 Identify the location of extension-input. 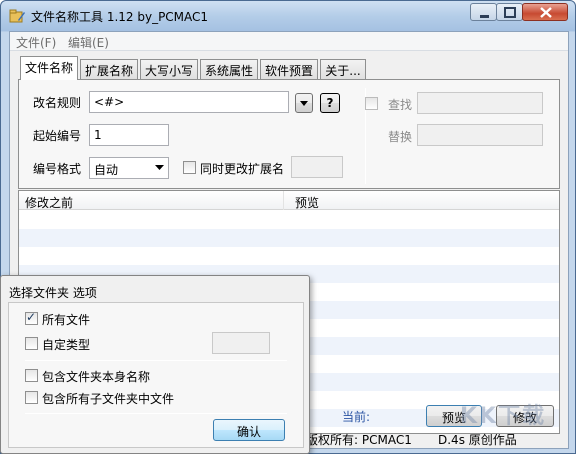
(317, 167).